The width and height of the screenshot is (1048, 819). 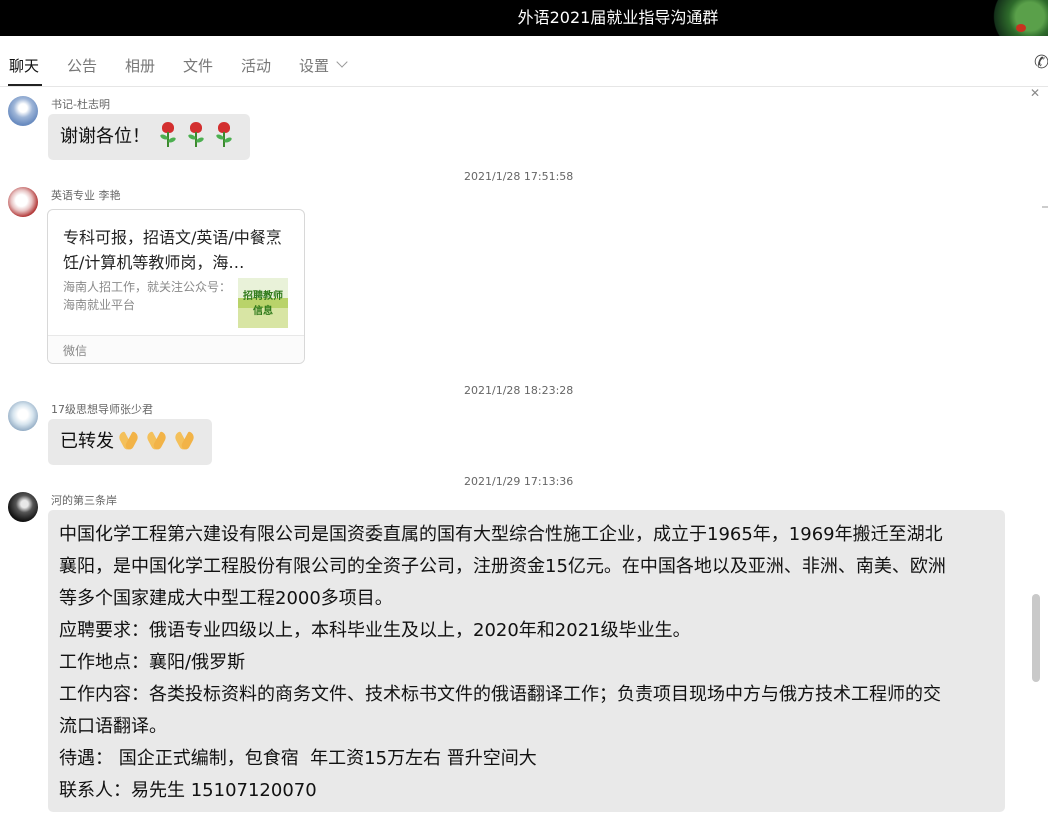 What do you see at coordinates (314, 66) in the screenshot?
I see `tab-settings: 设置` at bounding box center [314, 66].